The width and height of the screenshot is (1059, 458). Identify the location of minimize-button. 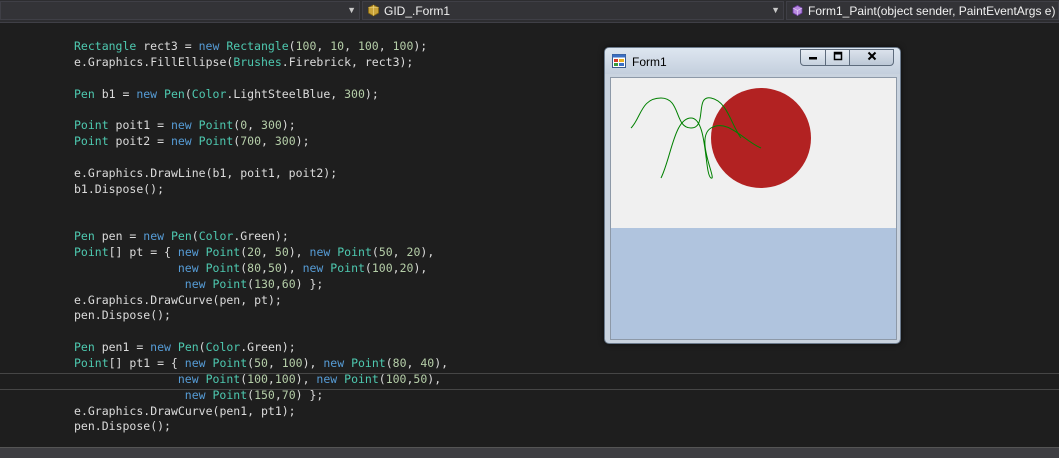
(813, 57).